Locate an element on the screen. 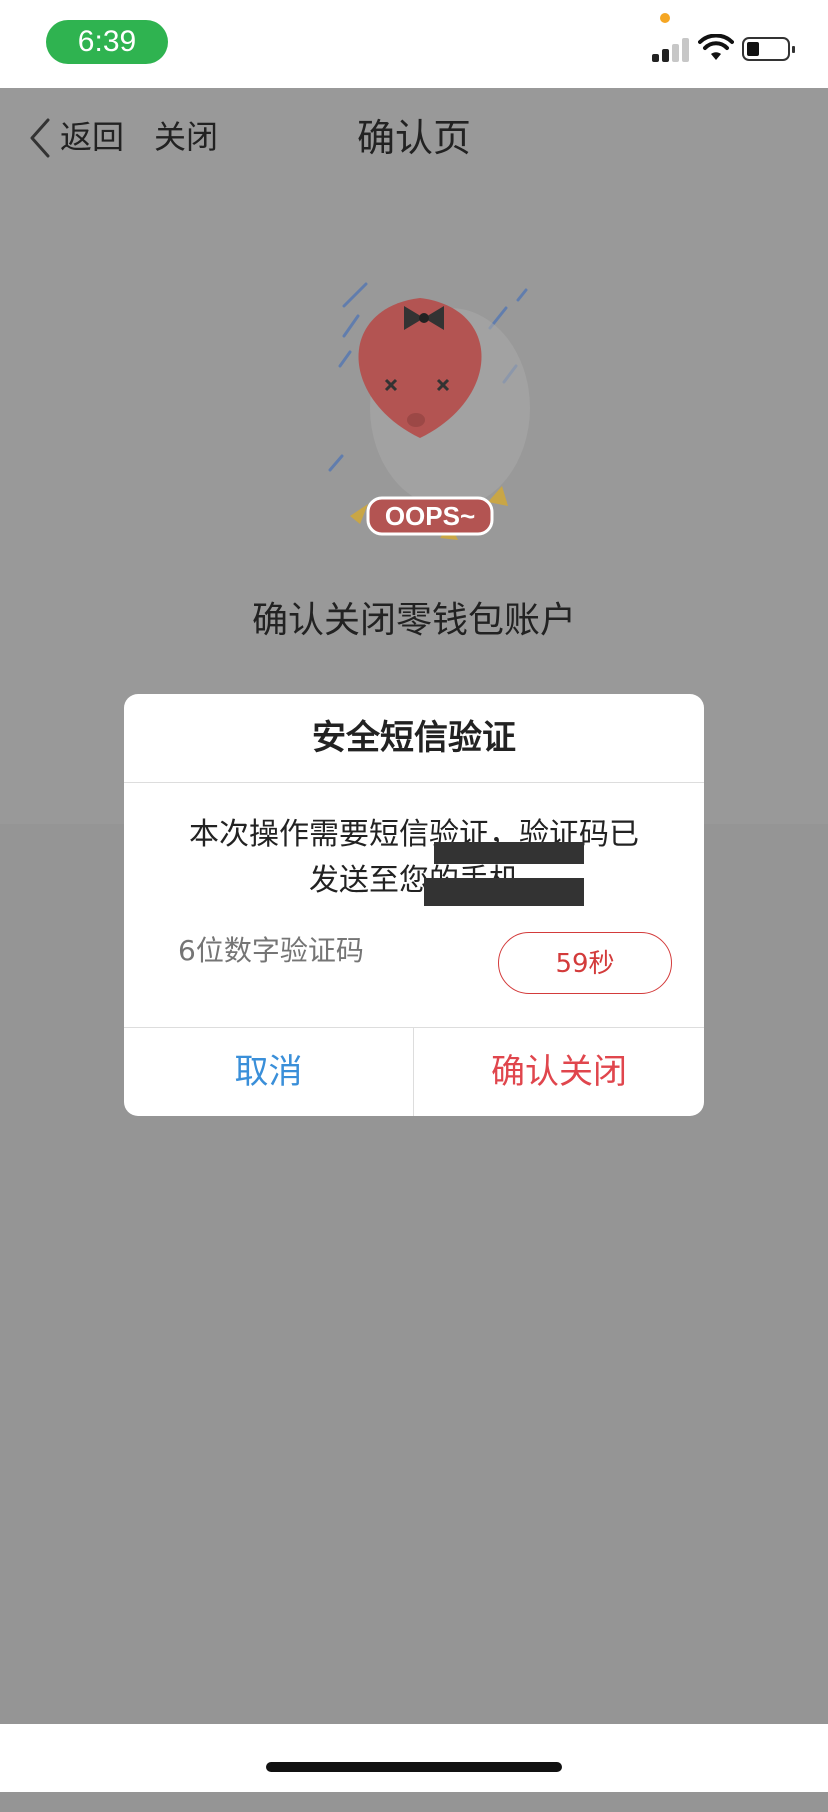 The image size is (828, 1812). wifi-icon is located at coordinates (716, 47).